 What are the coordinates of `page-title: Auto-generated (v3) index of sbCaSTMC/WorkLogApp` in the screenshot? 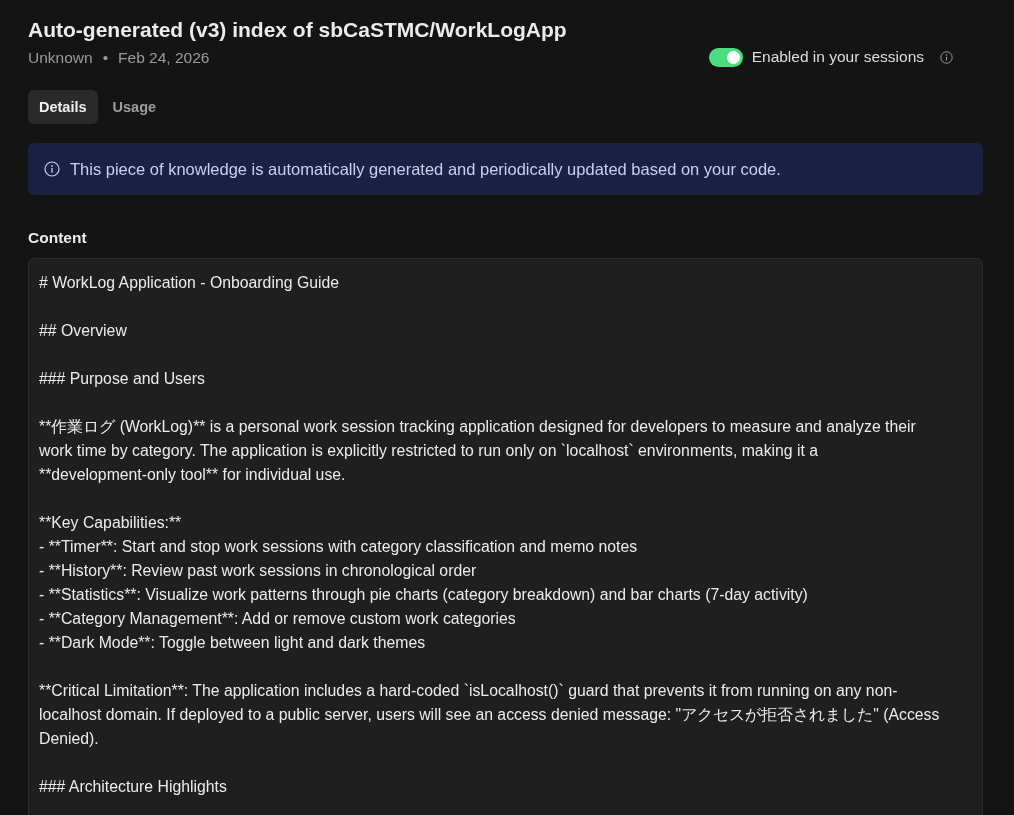 It's located at (298, 30).